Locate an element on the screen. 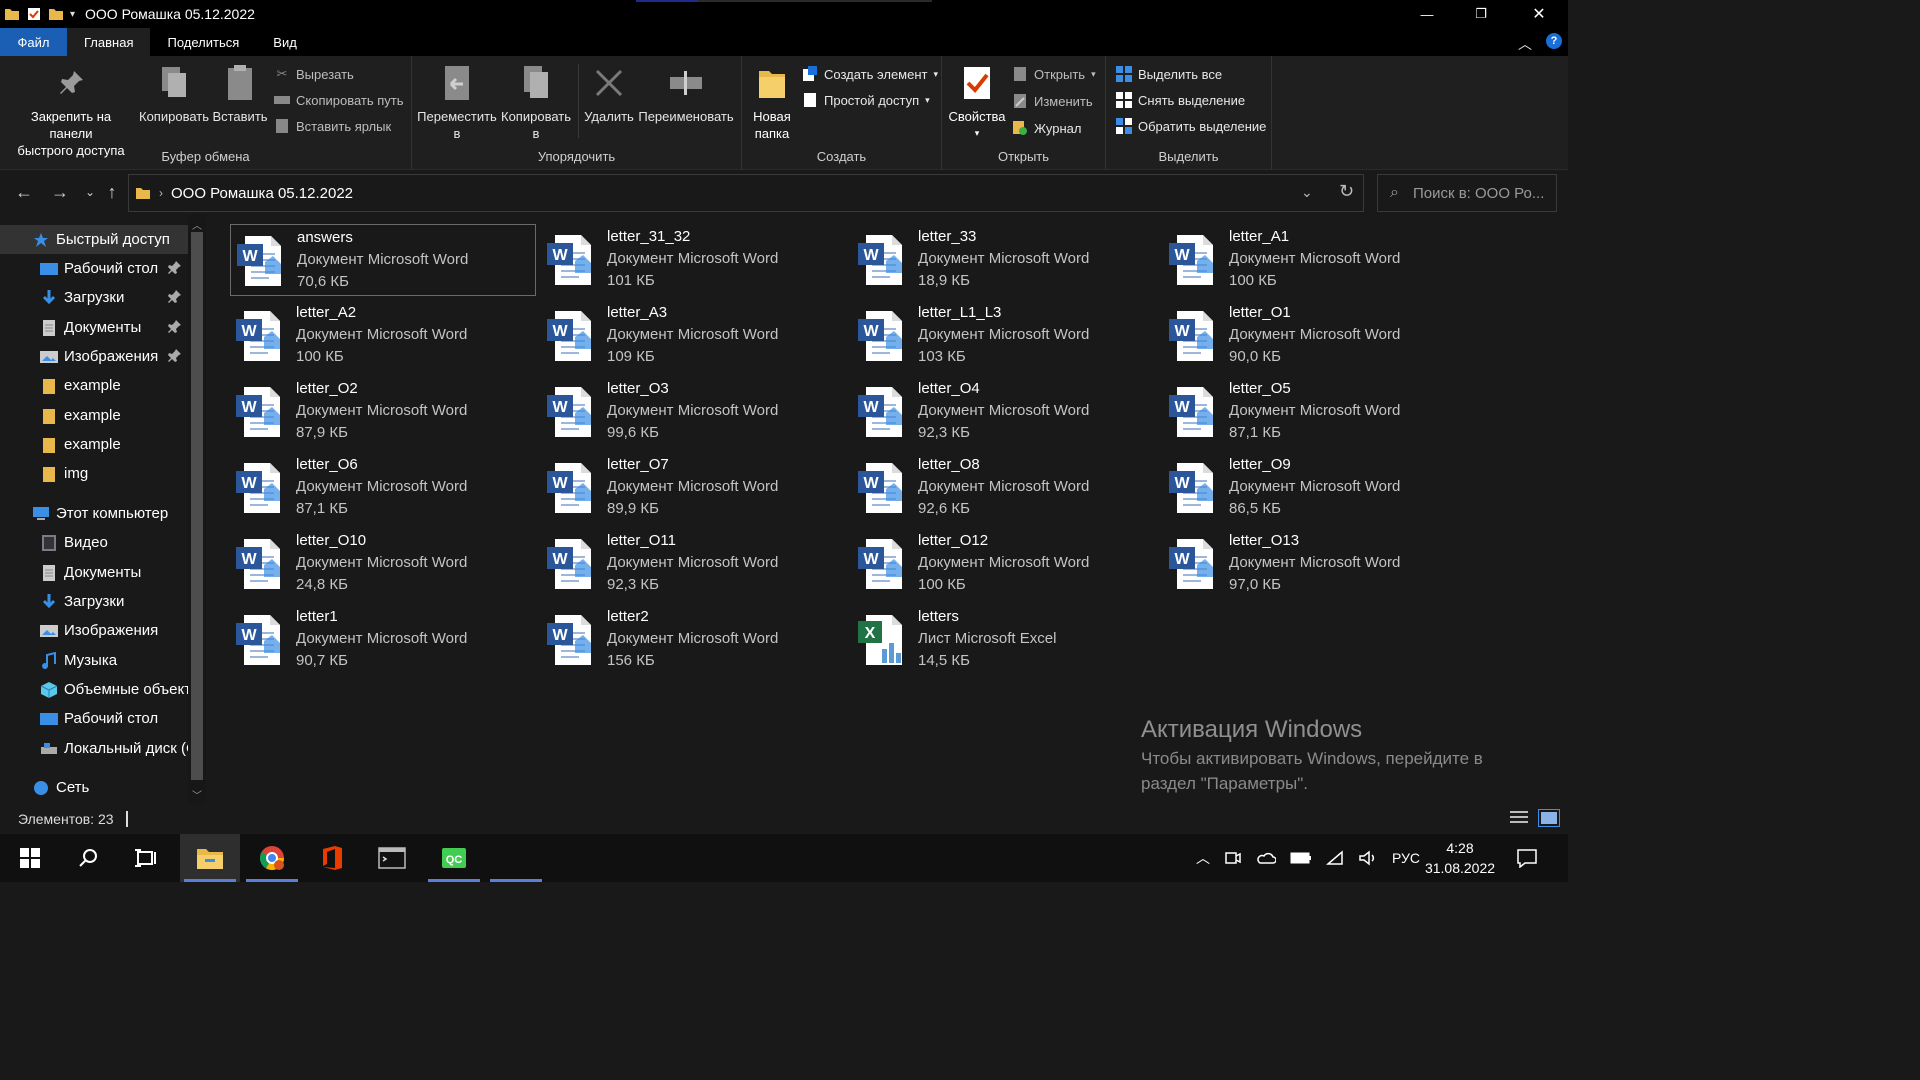 Image resolution: width=1920 pixels, height=1080 pixels. tab-share: Поделиться is located at coordinates (203, 42).